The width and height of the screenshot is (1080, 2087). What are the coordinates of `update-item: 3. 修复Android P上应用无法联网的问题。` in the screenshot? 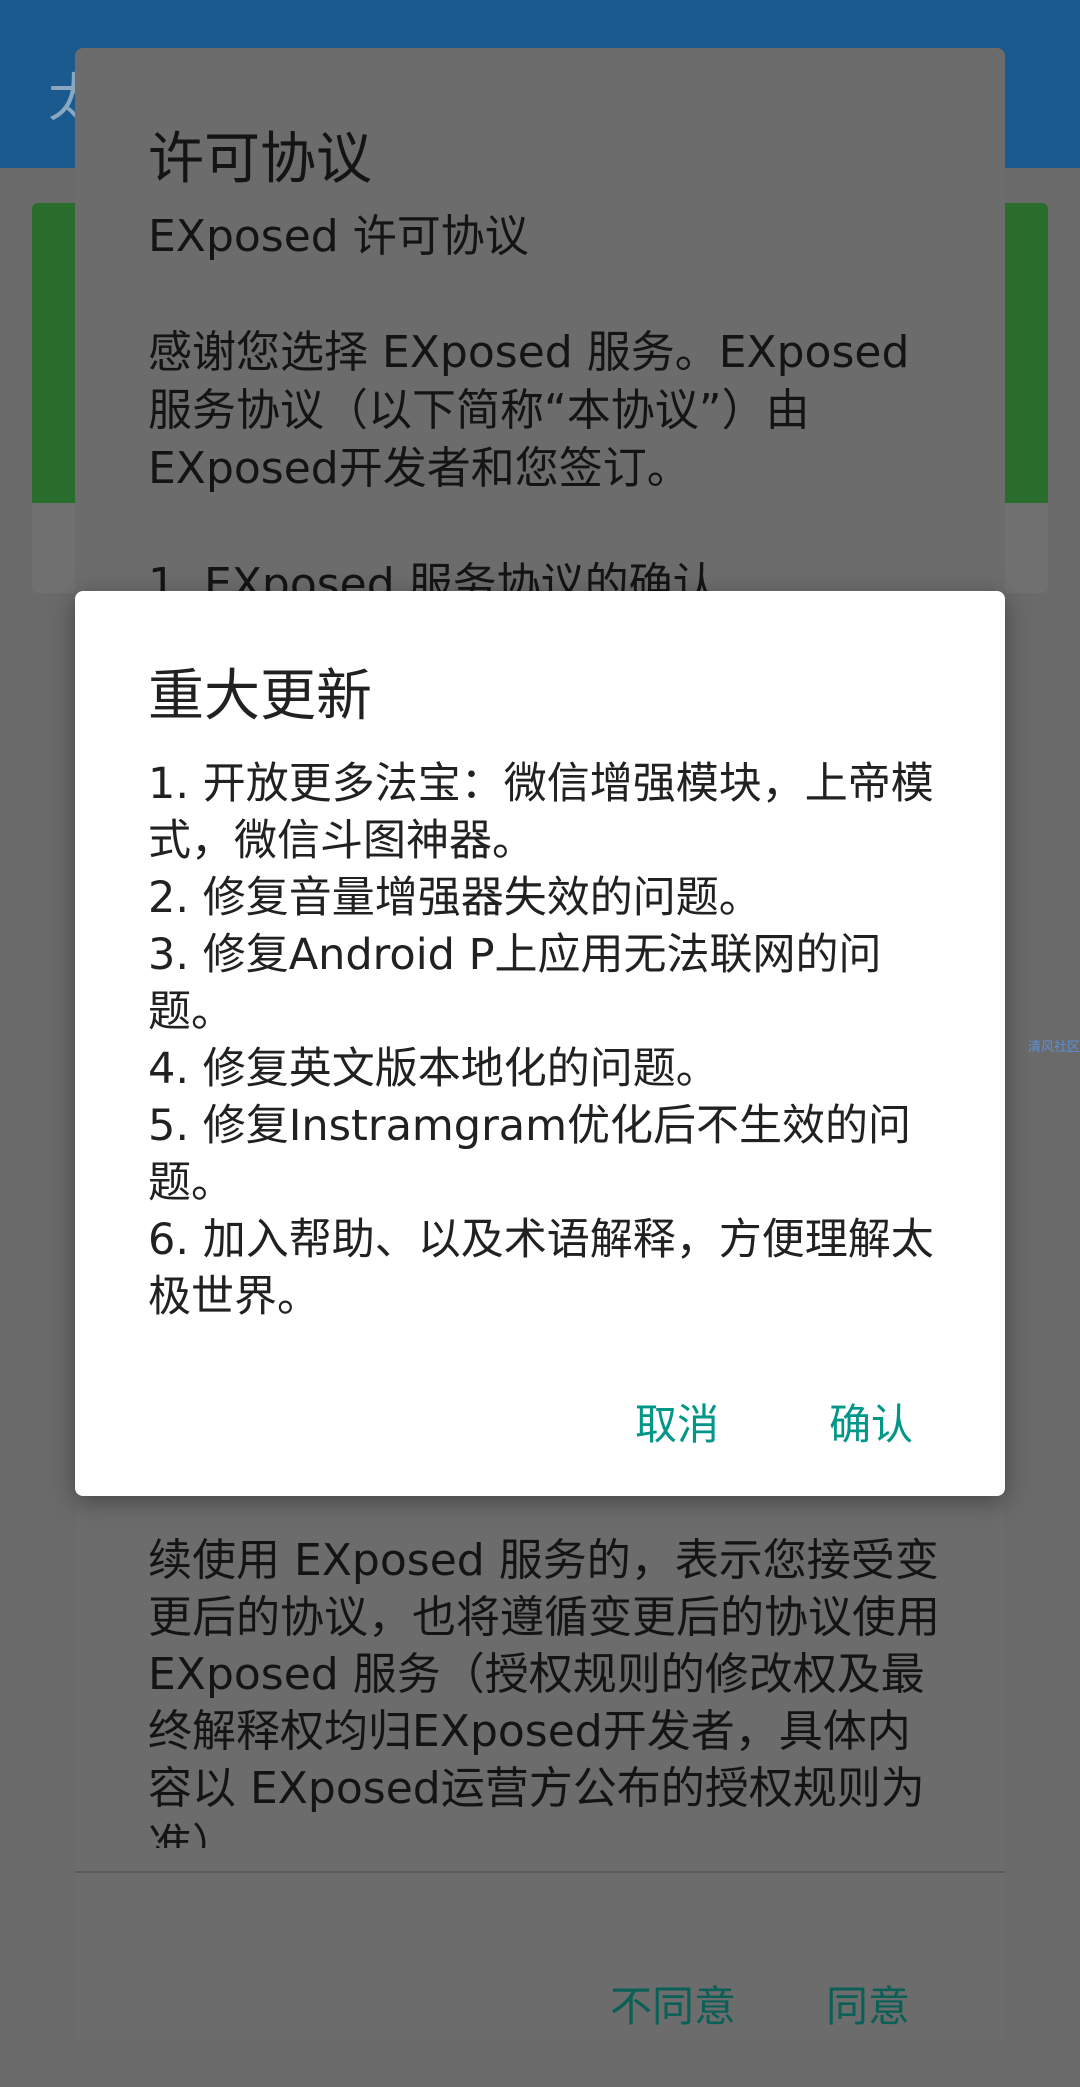 It's located at (515, 983).